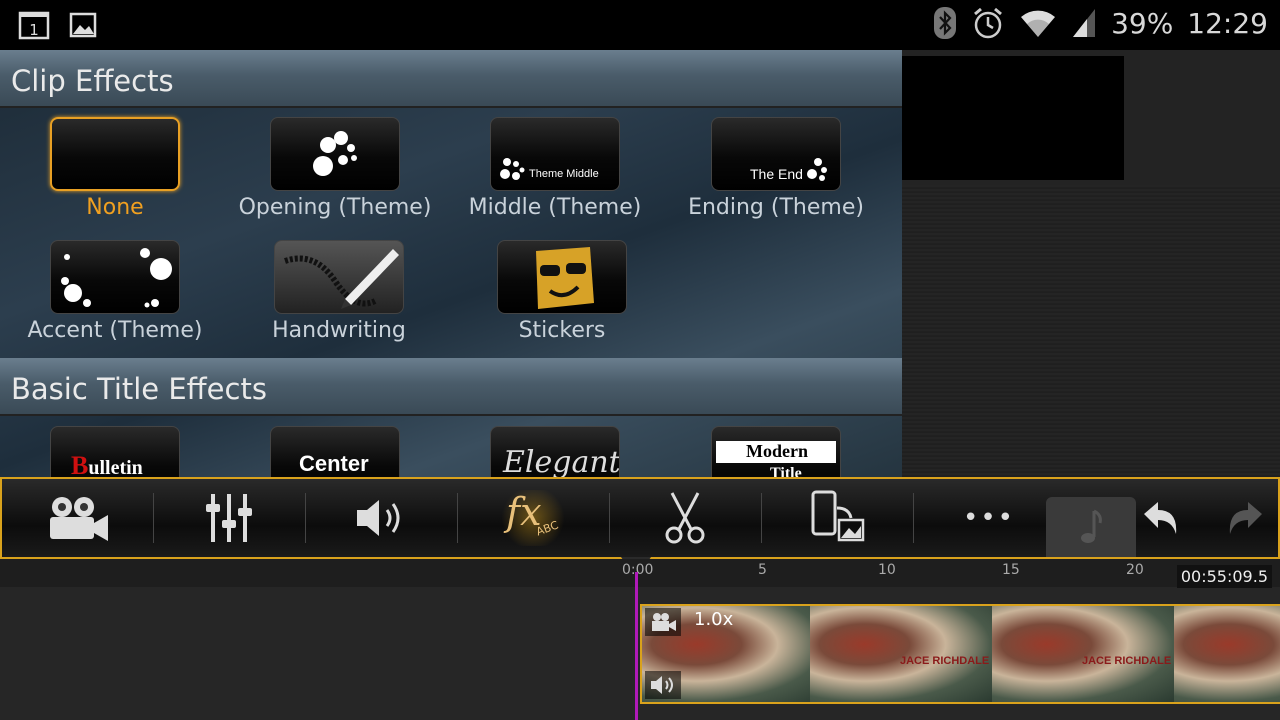 This screenshot has height=720, width=1280. Describe the element at coordinates (776, 207) in the screenshot. I see `effect-label: Ending (Theme)` at that location.